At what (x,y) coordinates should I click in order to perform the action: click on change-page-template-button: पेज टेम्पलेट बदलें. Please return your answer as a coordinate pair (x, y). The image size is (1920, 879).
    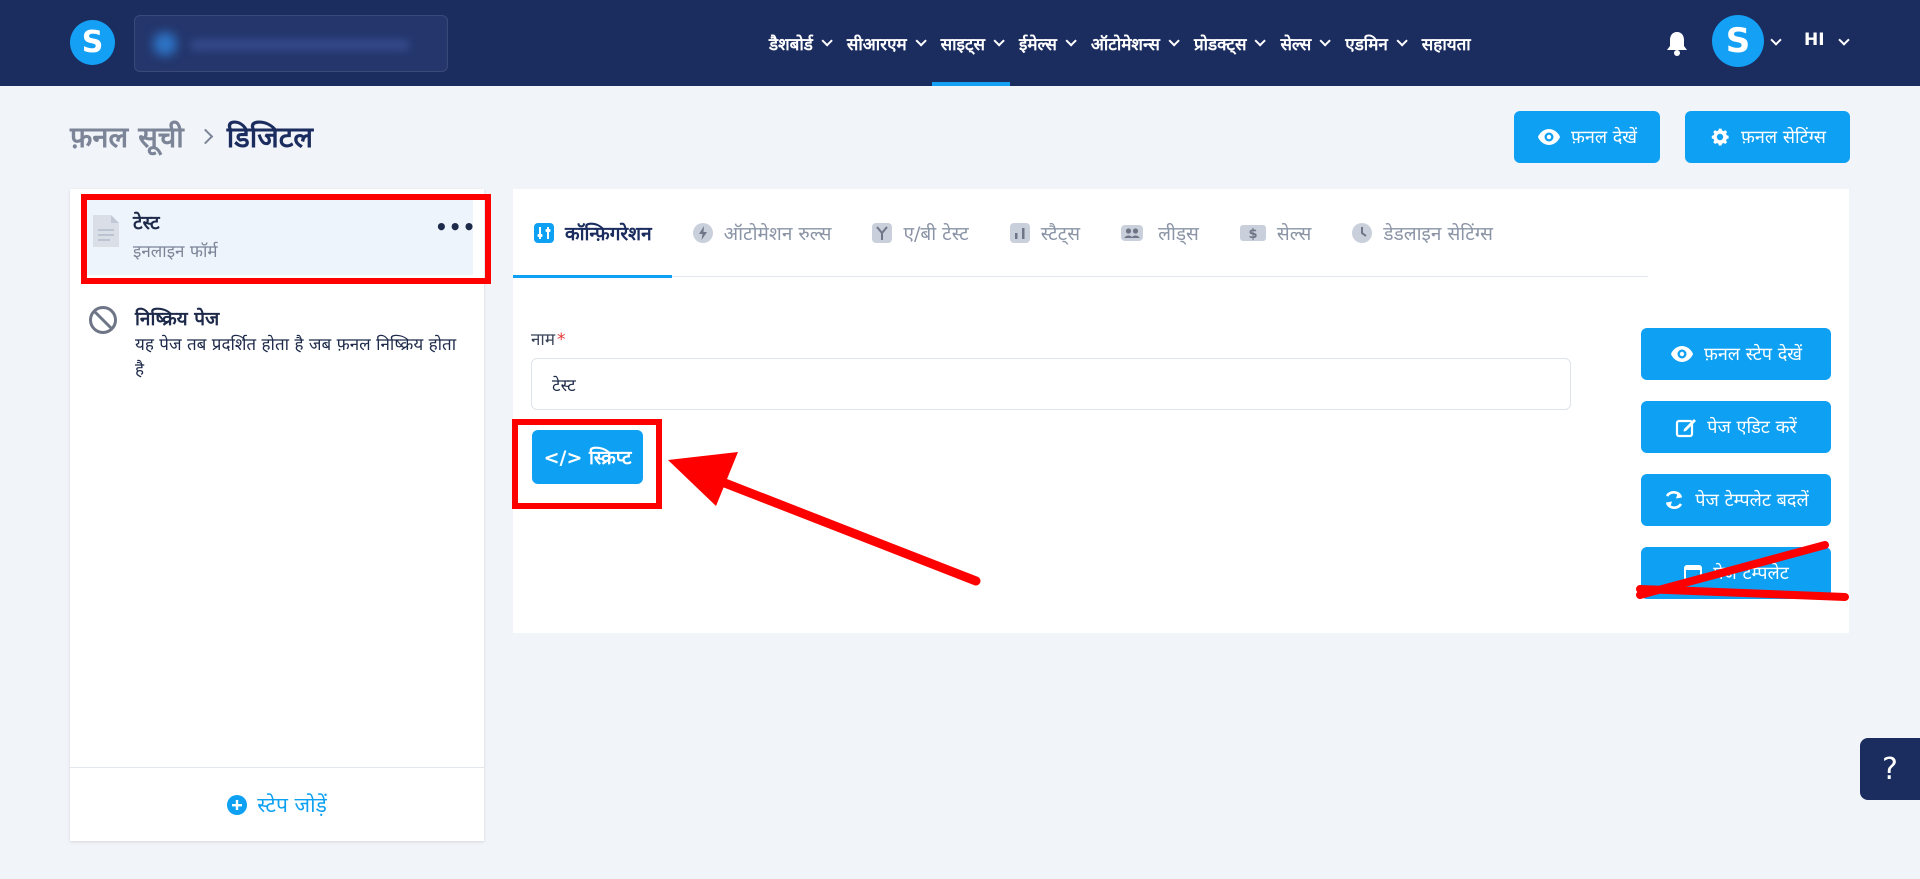
    Looking at the image, I should click on (1736, 500).